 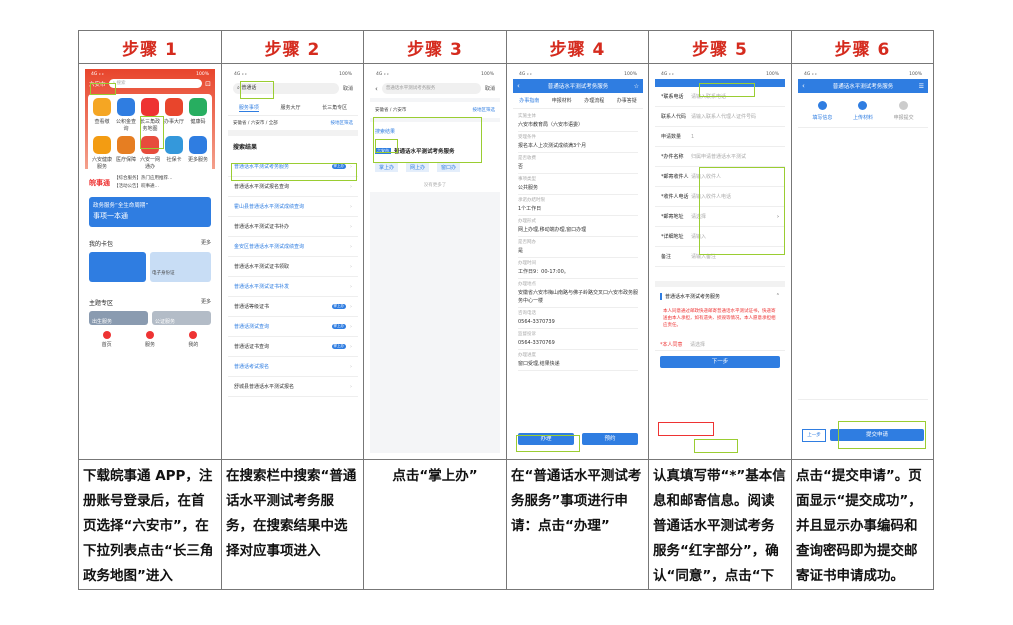 What do you see at coordinates (293, 227) in the screenshot?
I see `search-result-item: 普通话水平测试证书补办 ›` at bounding box center [293, 227].